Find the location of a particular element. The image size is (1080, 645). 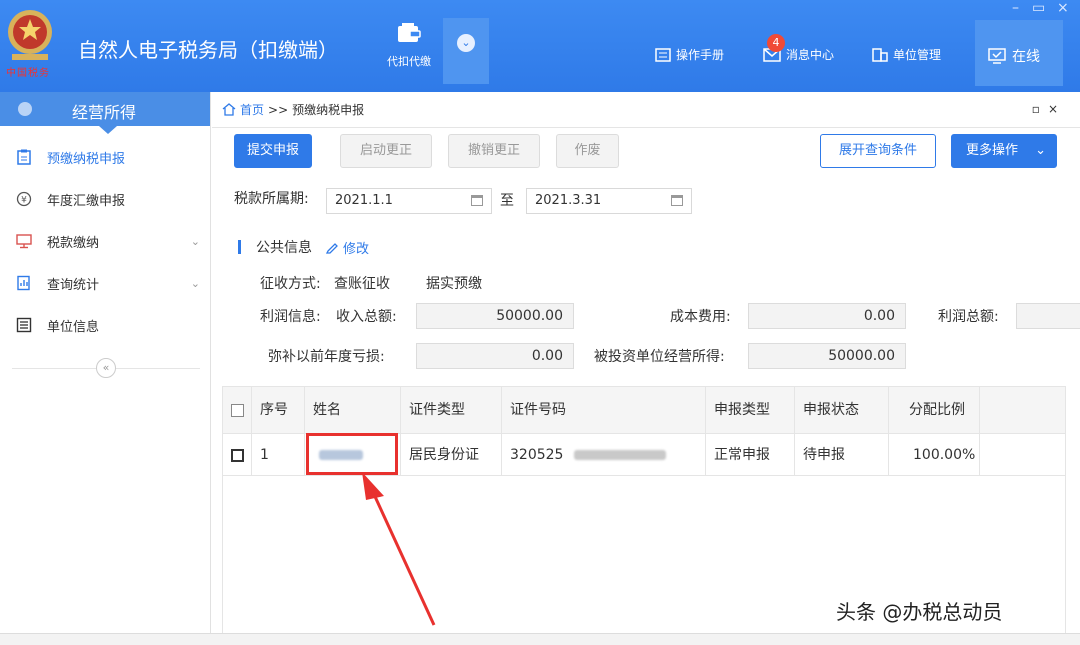

cell-id-number: 320525 is located at coordinates (604, 455).